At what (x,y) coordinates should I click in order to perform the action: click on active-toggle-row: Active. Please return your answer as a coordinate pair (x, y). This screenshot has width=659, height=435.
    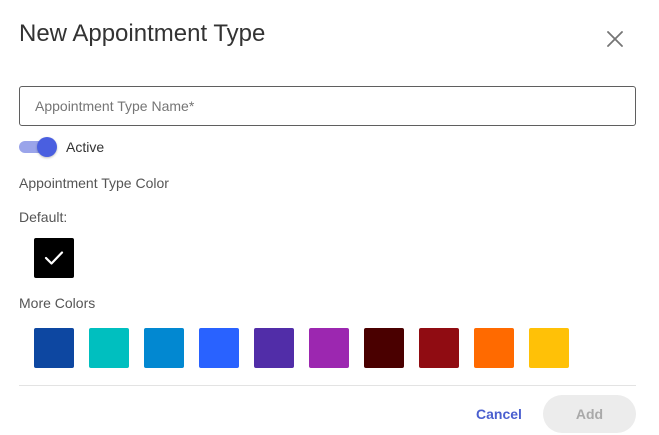
    Looking at the image, I should click on (61, 147).